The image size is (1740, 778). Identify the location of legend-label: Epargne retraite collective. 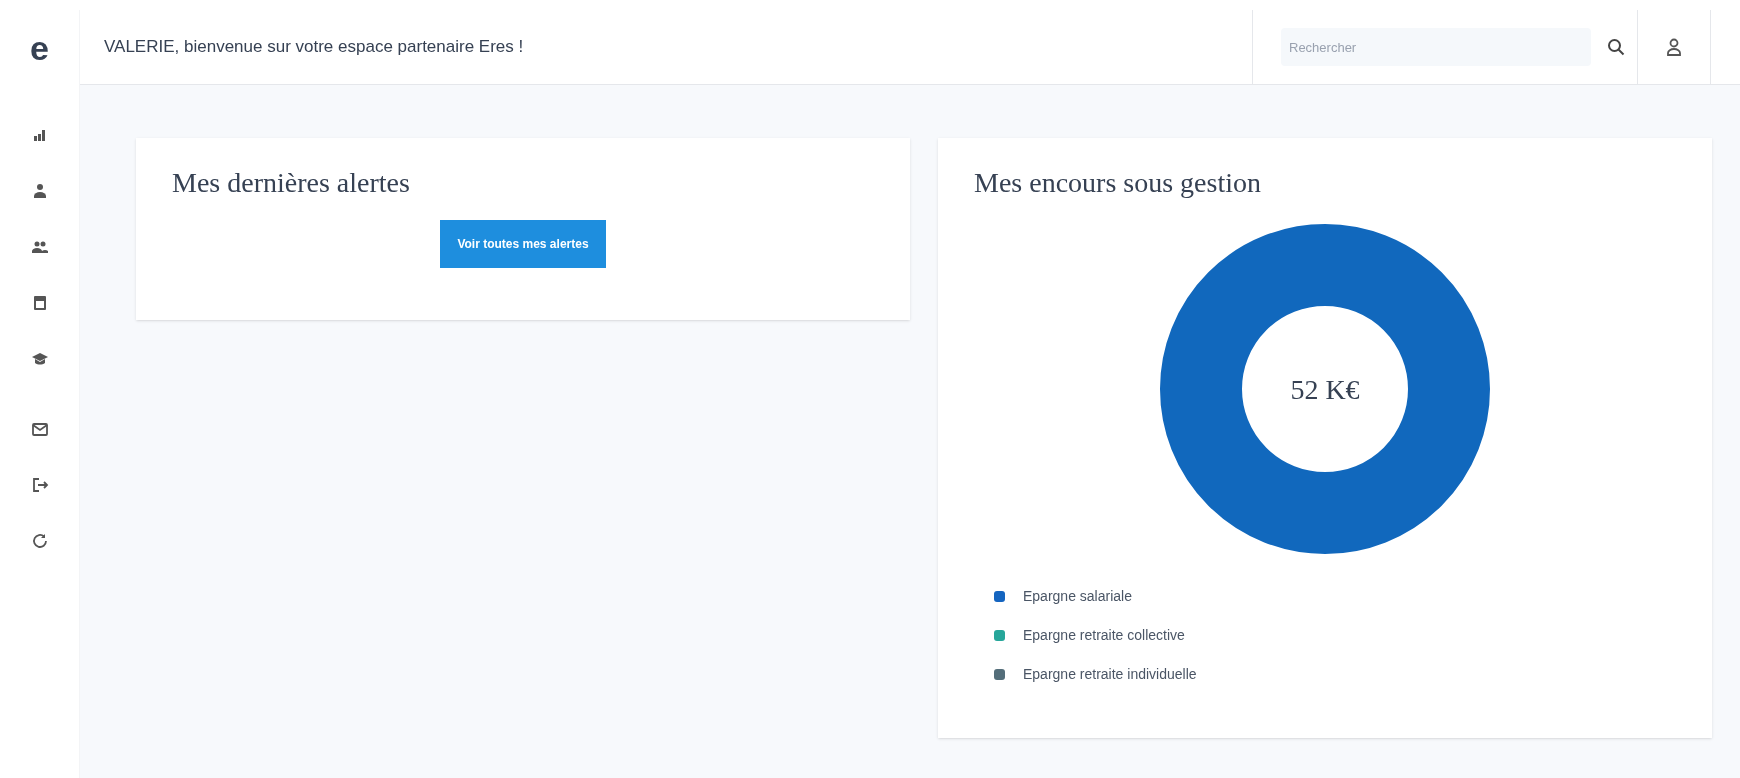
(1104, 635).